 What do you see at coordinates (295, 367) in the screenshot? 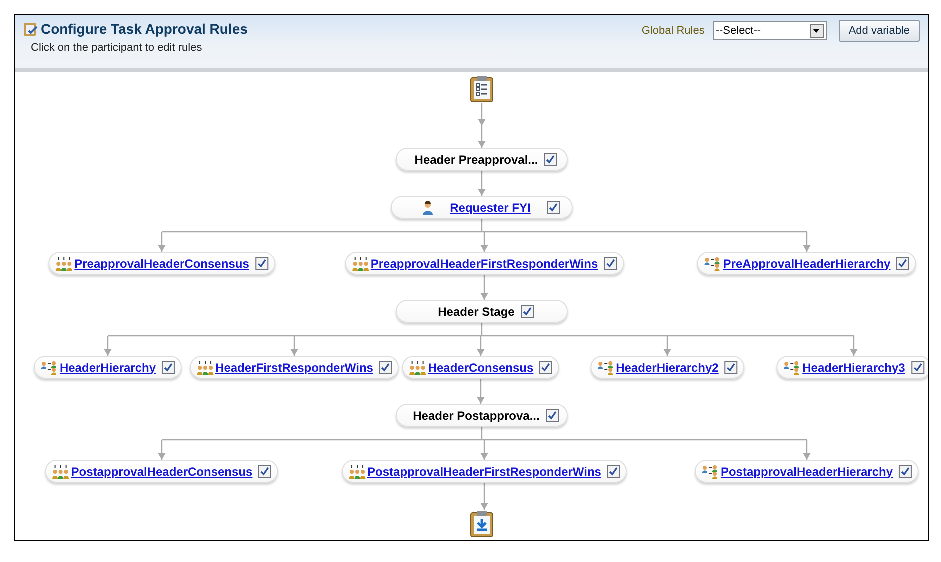
I see `participant-link: HeaderFirstResponderWins` at bounding box center [295, 367].